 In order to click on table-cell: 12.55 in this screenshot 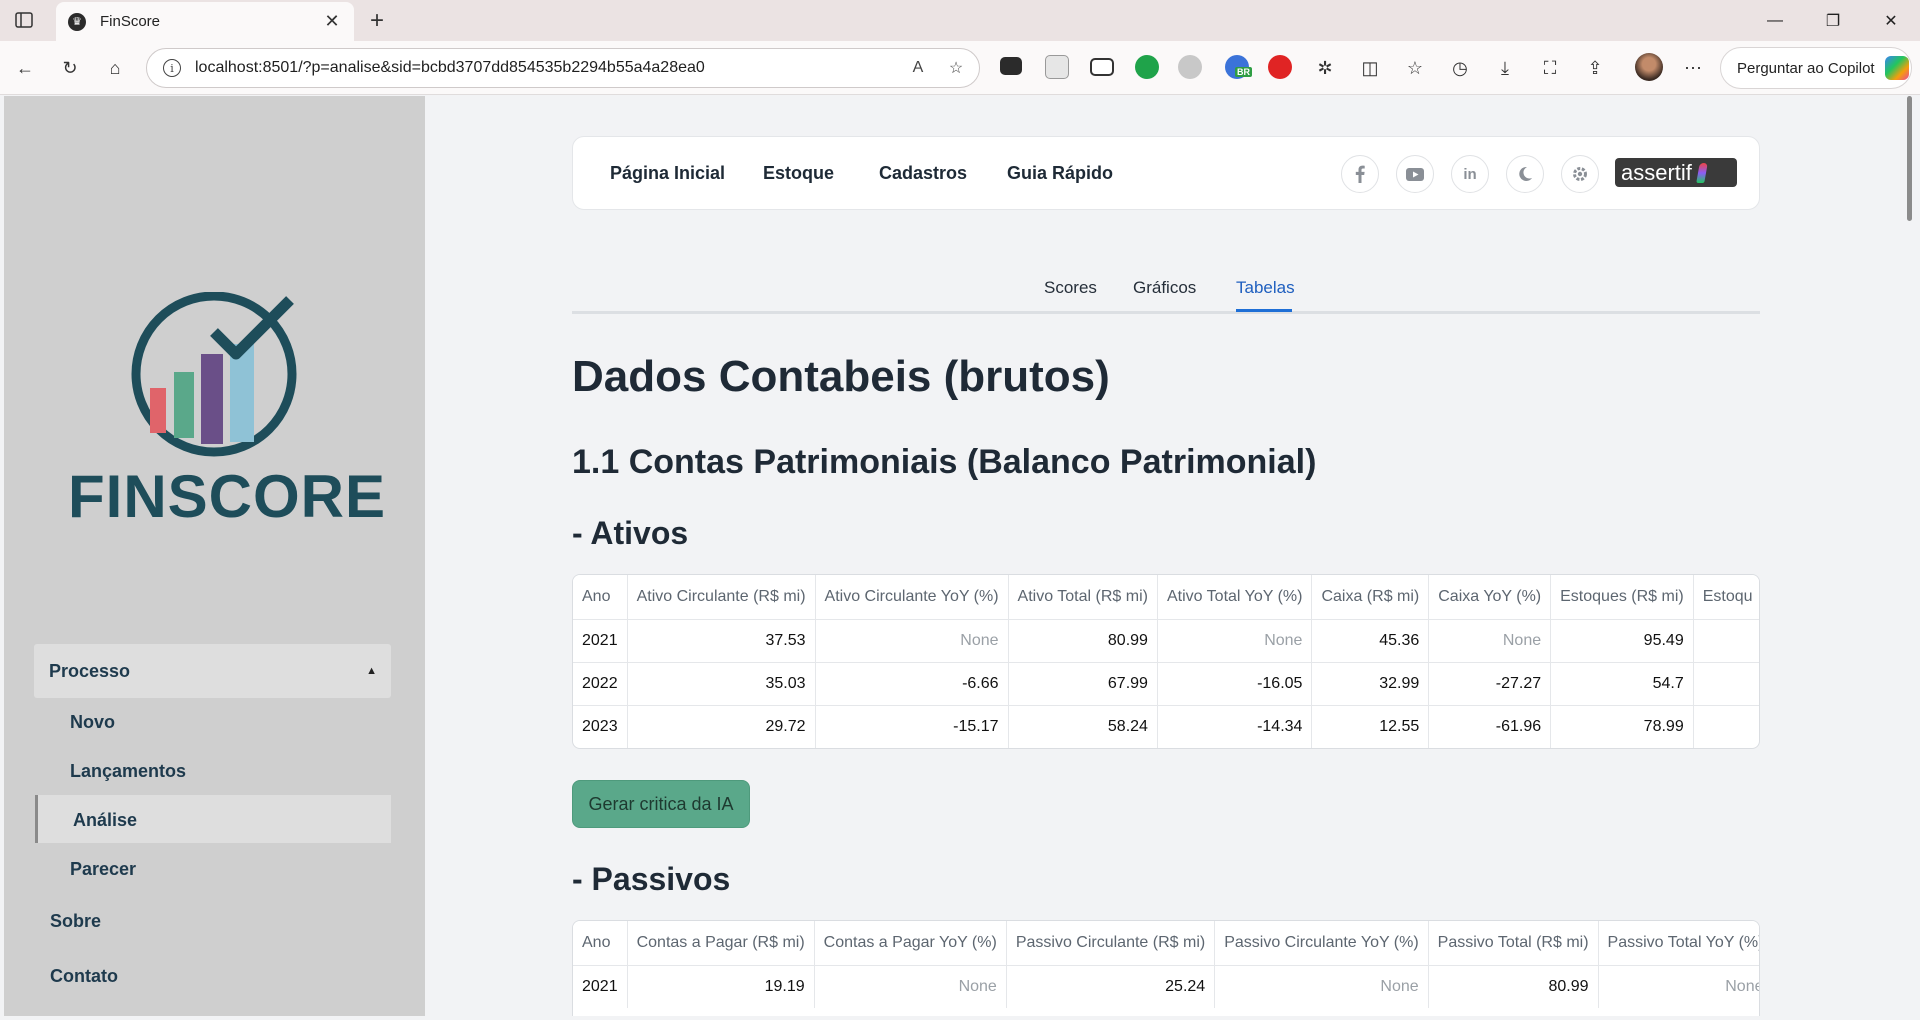, I will do `click(1370, 726)`.